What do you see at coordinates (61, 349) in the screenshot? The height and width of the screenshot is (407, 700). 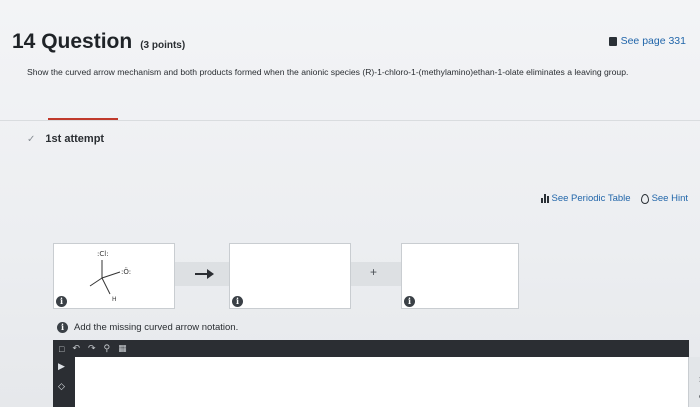 I see `document-icon: □` at bounding box center [61, 349].